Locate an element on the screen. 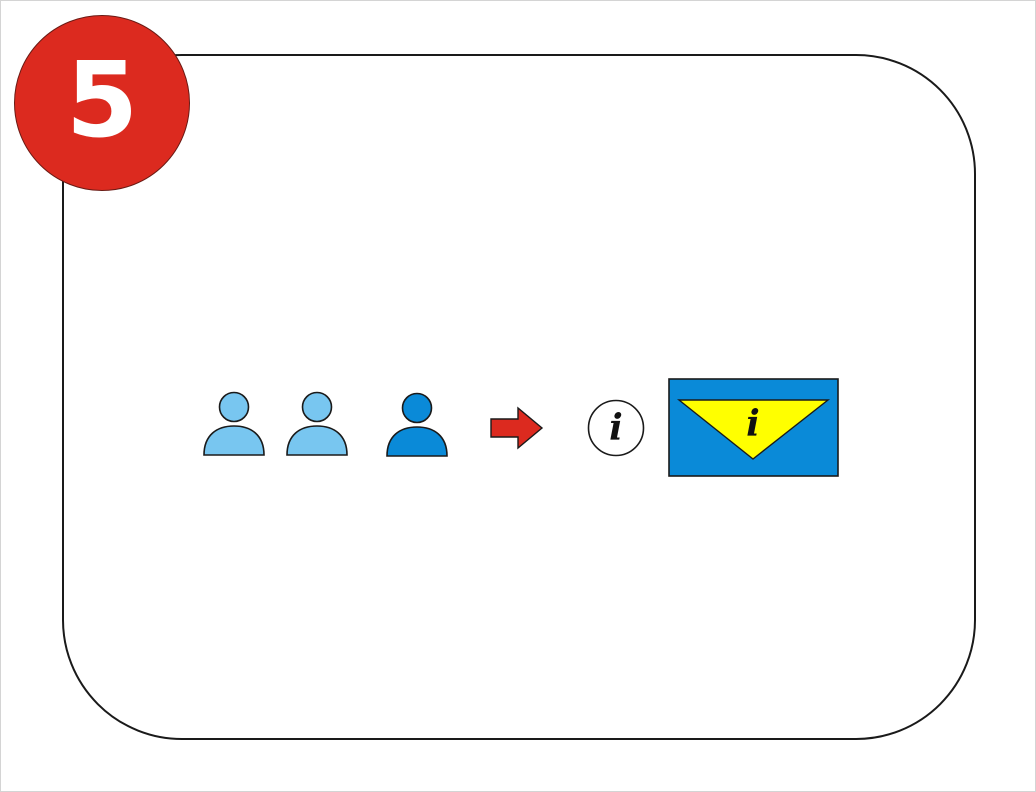 This screenshot has width=1036, height=792. info-sign-icon: i is located at coordinates (754, 428).